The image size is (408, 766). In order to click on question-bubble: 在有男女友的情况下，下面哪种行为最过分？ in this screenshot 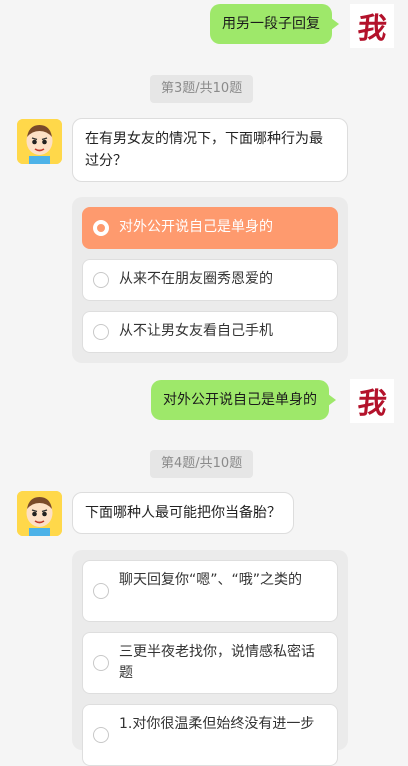, I will do `click(210, 150)`.